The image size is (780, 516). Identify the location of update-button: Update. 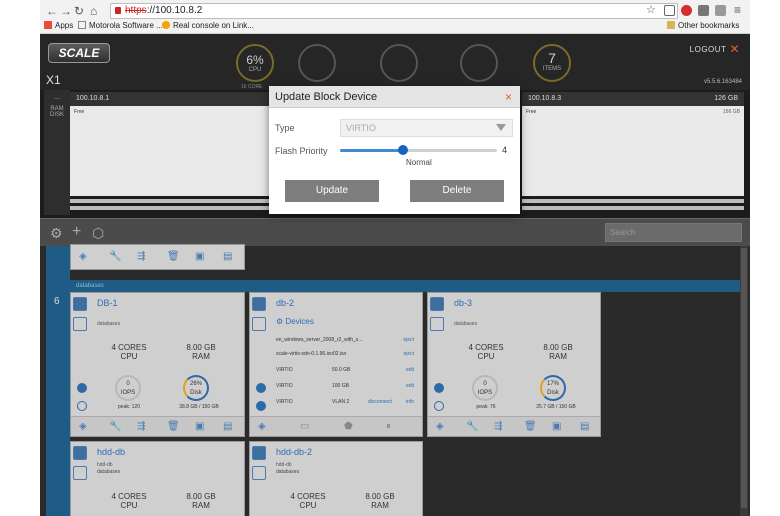
(332, 191).